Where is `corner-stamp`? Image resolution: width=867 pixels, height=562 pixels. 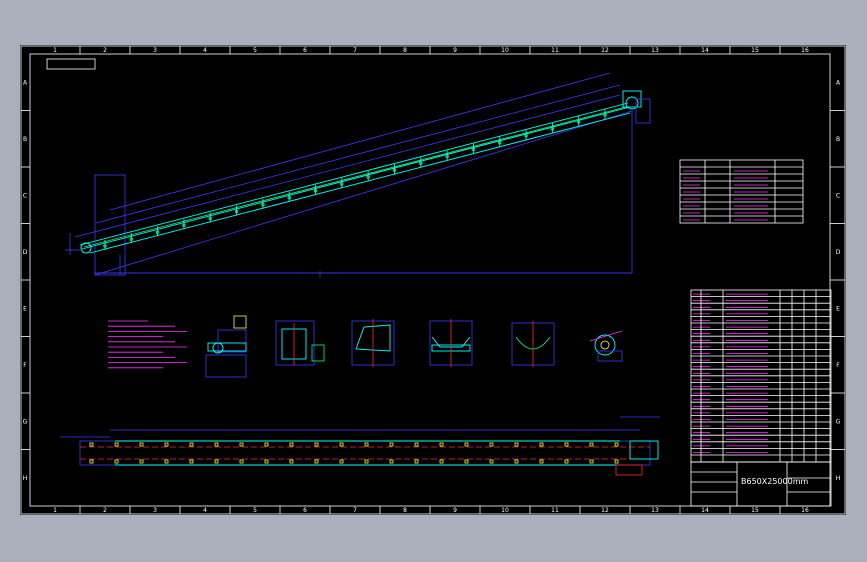 corner-stamp is located at coordinates (71, 64).